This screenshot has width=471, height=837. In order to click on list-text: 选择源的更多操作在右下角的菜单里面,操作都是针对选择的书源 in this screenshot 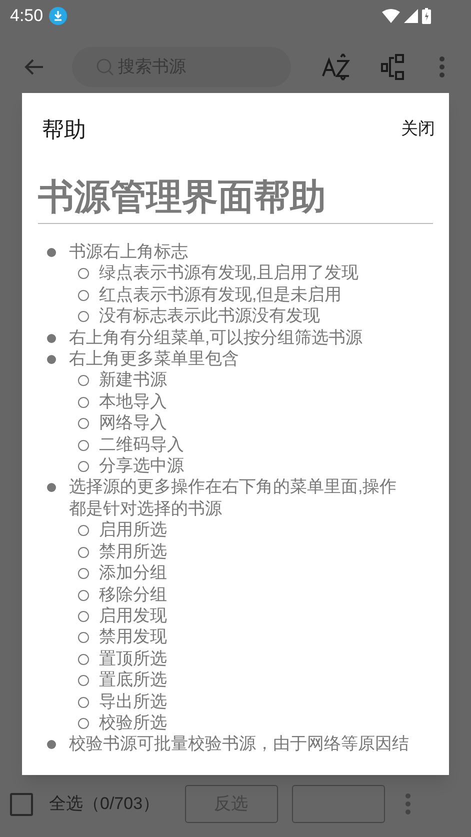, I will do `click(233, 498)`.